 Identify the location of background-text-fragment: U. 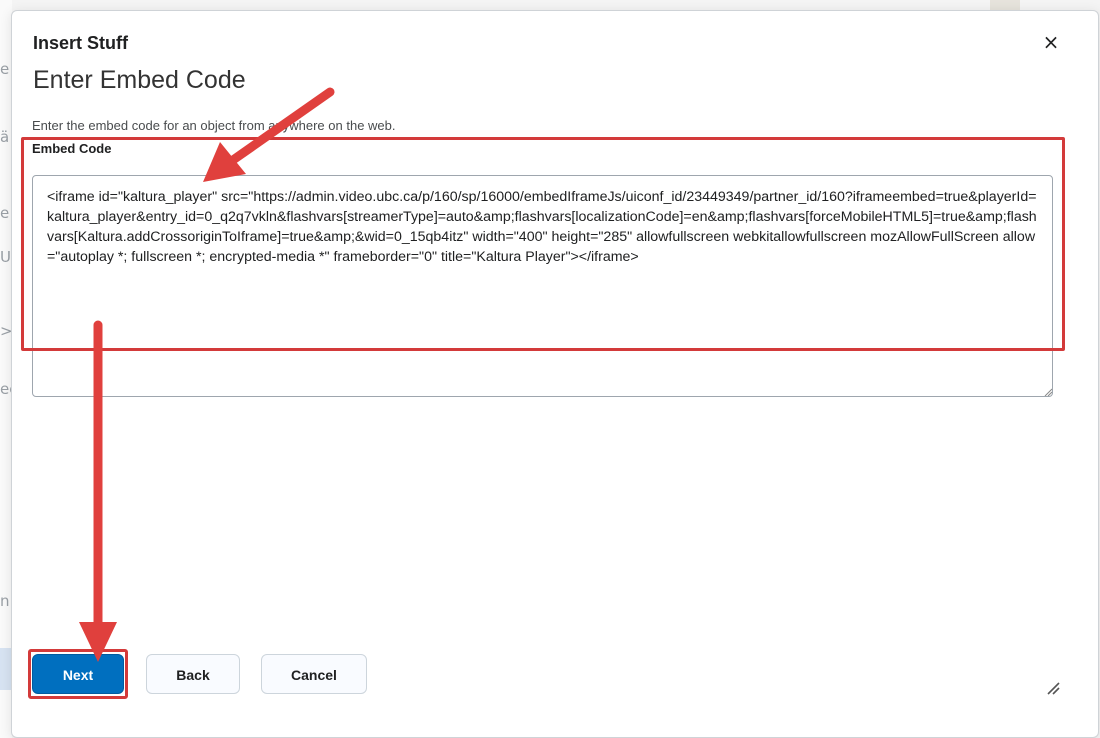
(5, 257).